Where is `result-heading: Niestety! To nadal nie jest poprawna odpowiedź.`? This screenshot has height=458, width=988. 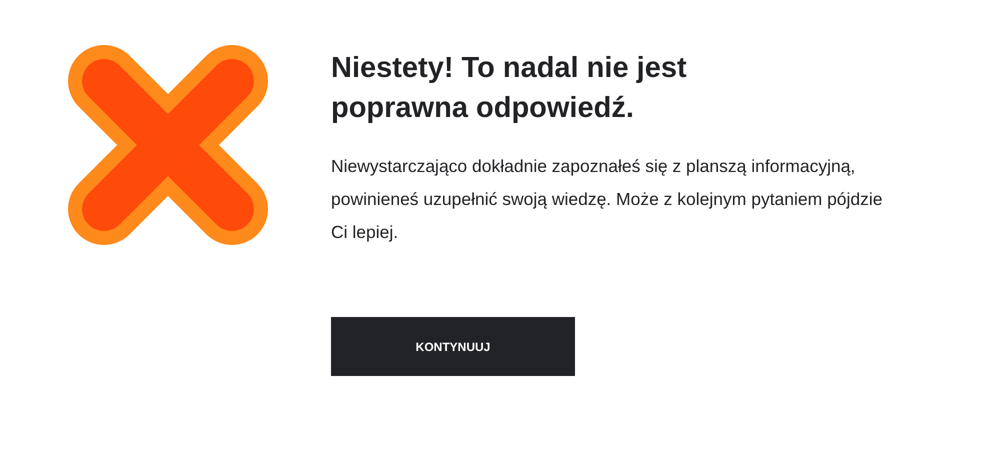
result-heading: Niestety! To nadal nie jest poprawna odpowiedź. is located at coordinates (509, 88).